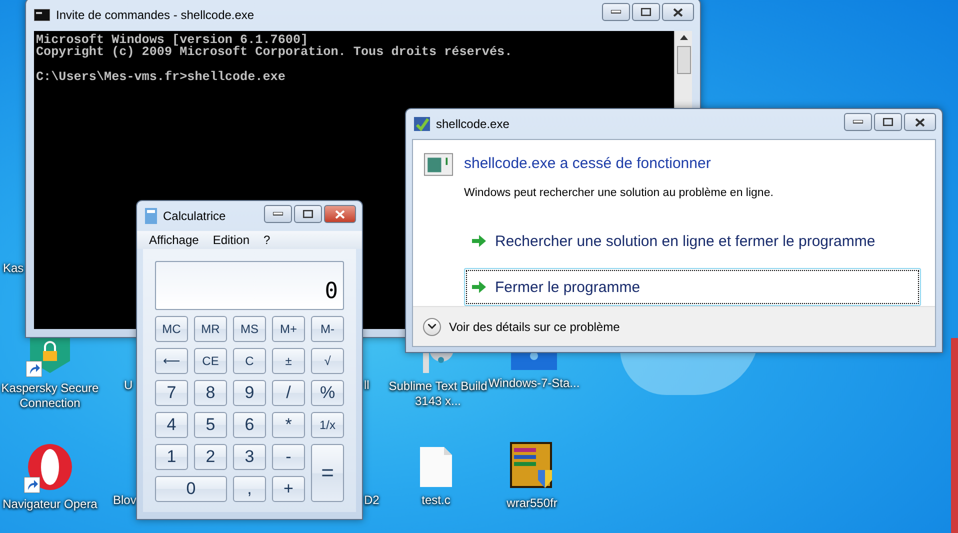  What do you see at coordinates (191, 489) in the screenshot?
I see `calculator-key: 0` at bounding box center [191, 489].